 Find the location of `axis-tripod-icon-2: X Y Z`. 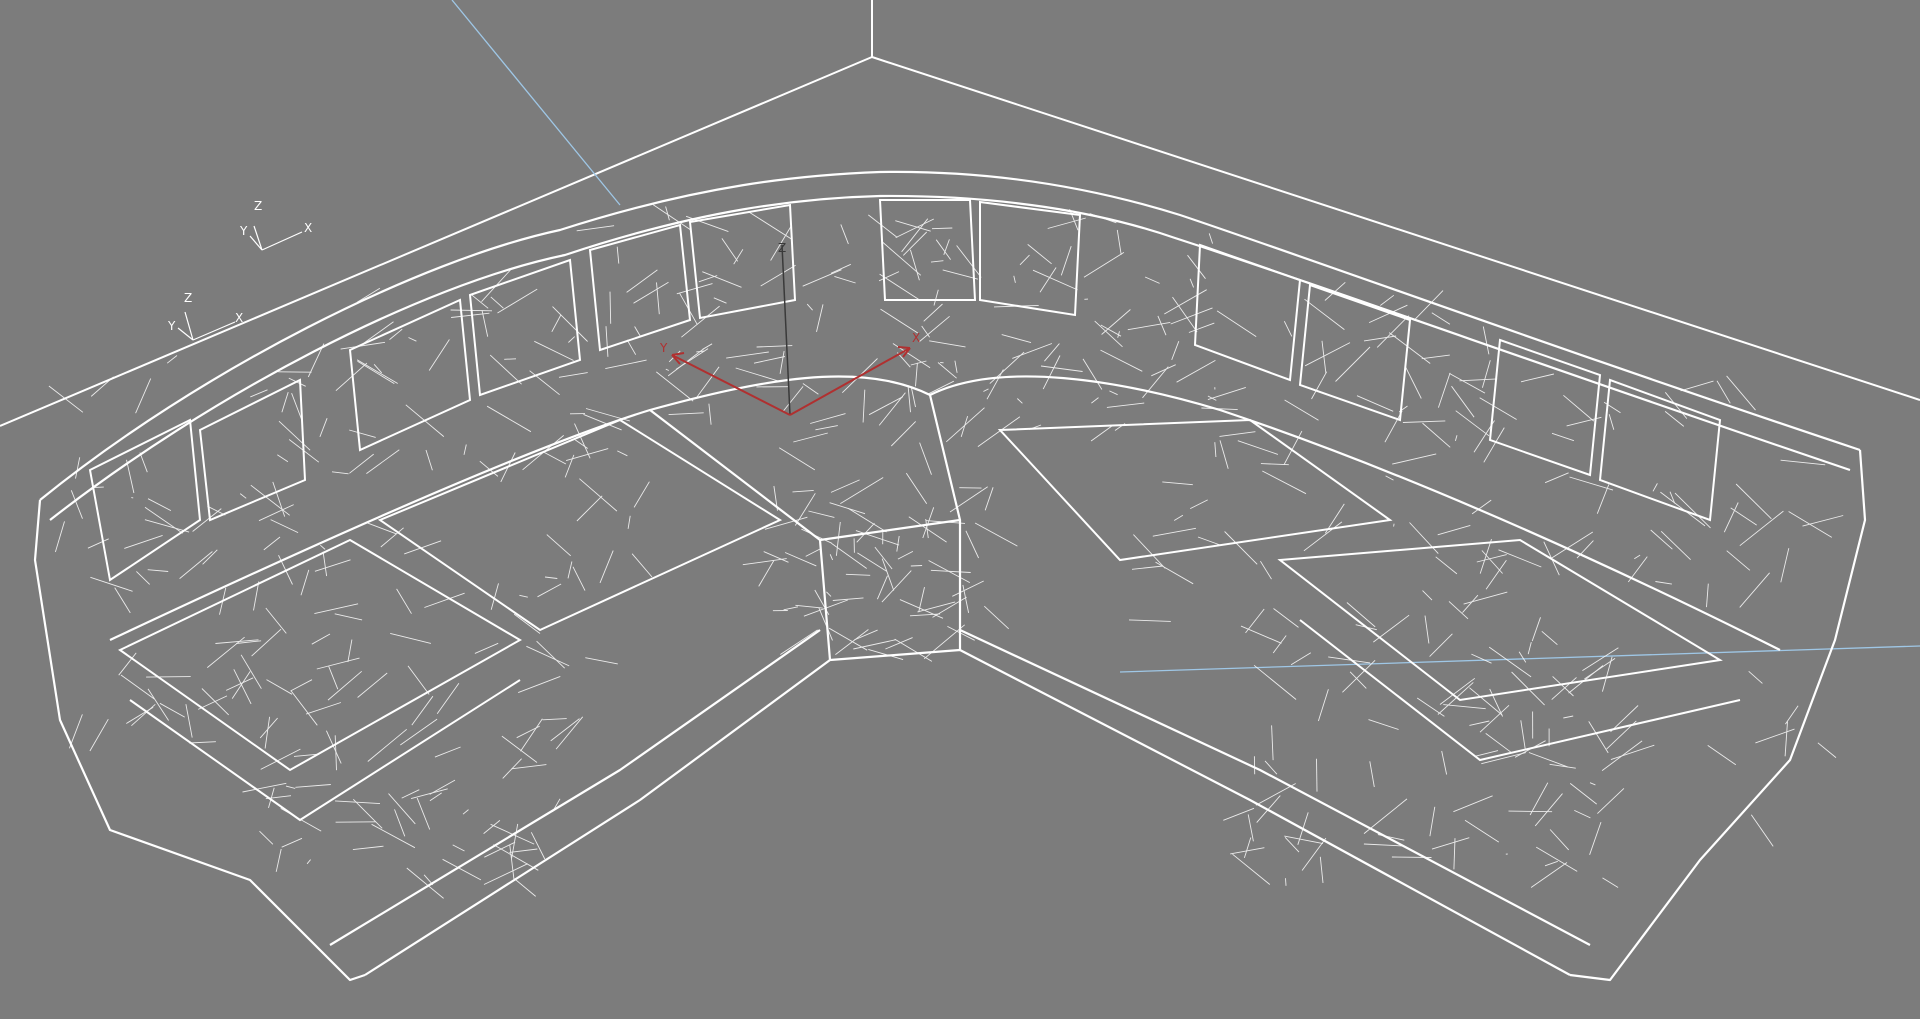

axis-tripod-icon-2: X Y Z is located at coordinates (205, 316).